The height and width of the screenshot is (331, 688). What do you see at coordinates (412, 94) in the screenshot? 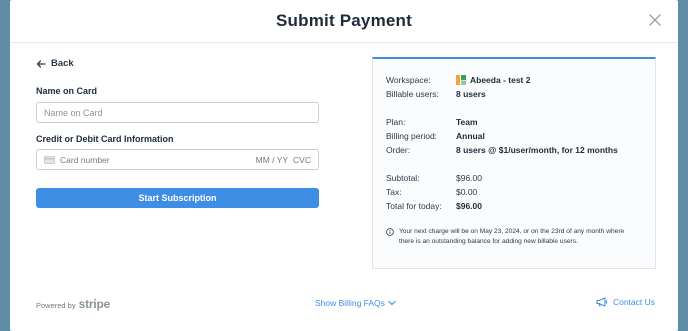
I see `billable-users-key: Billable users:` at bounding box center [412, 94].